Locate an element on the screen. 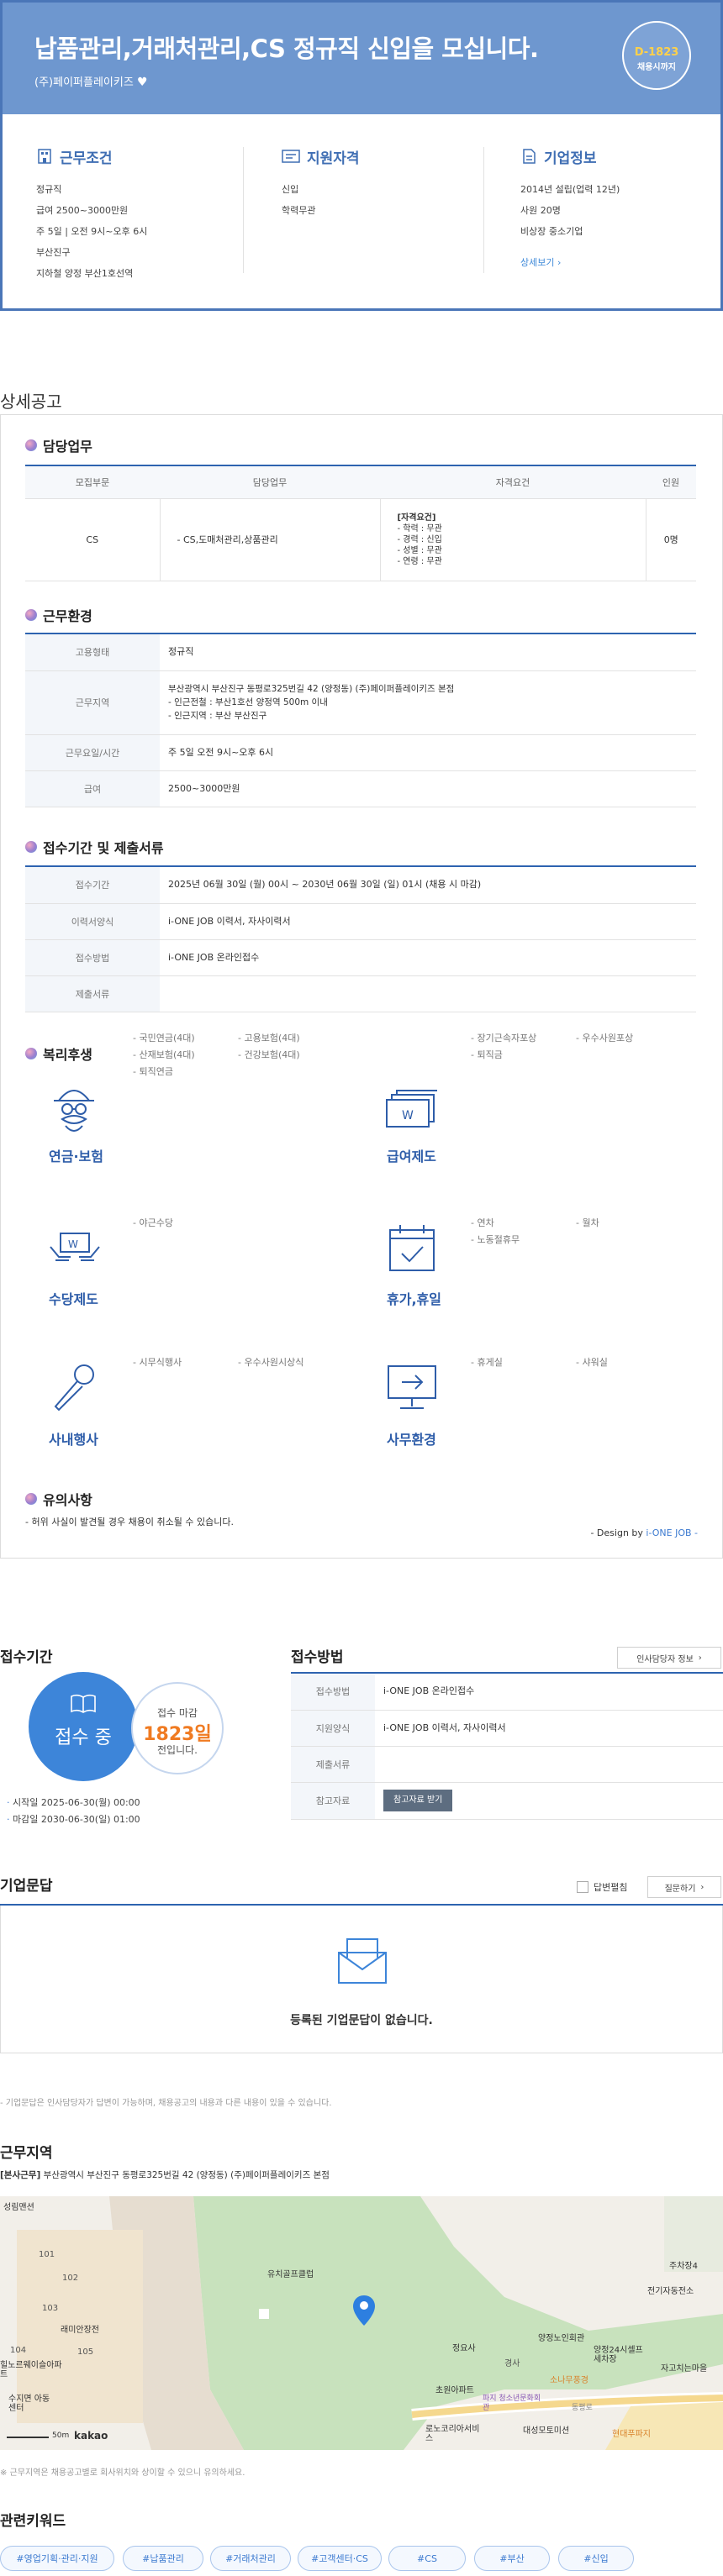 The height and width of the screenshot is (2576, 723). deadline-circle: 접수 마감 1823일 전입니다. is located at coordinates (177, 1728).